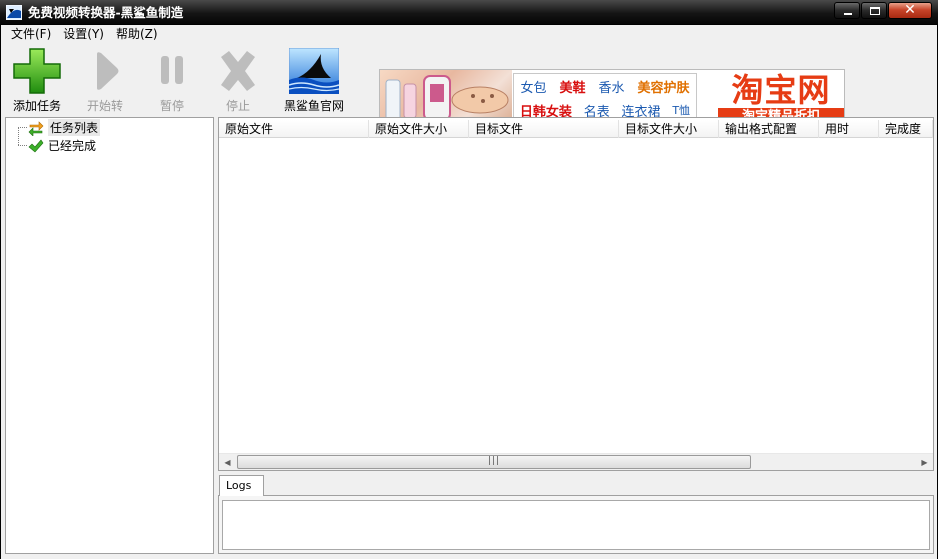 Image resolution: width=938 pixels, height=559 pixels. Describe the element at coordinates (238, 71) in the screenshot. I see `x-icon` at that location.